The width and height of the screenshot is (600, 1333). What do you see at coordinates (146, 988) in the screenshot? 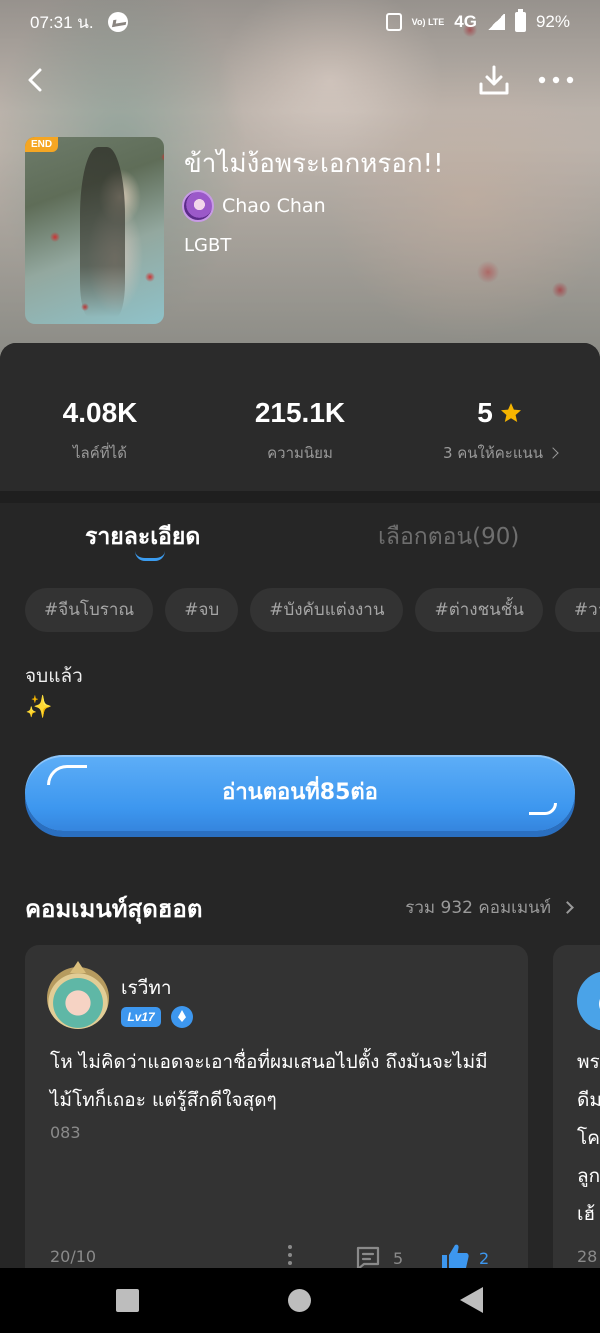
I see `commenter-name: เรวีทา` at bounding box center [146, 988].